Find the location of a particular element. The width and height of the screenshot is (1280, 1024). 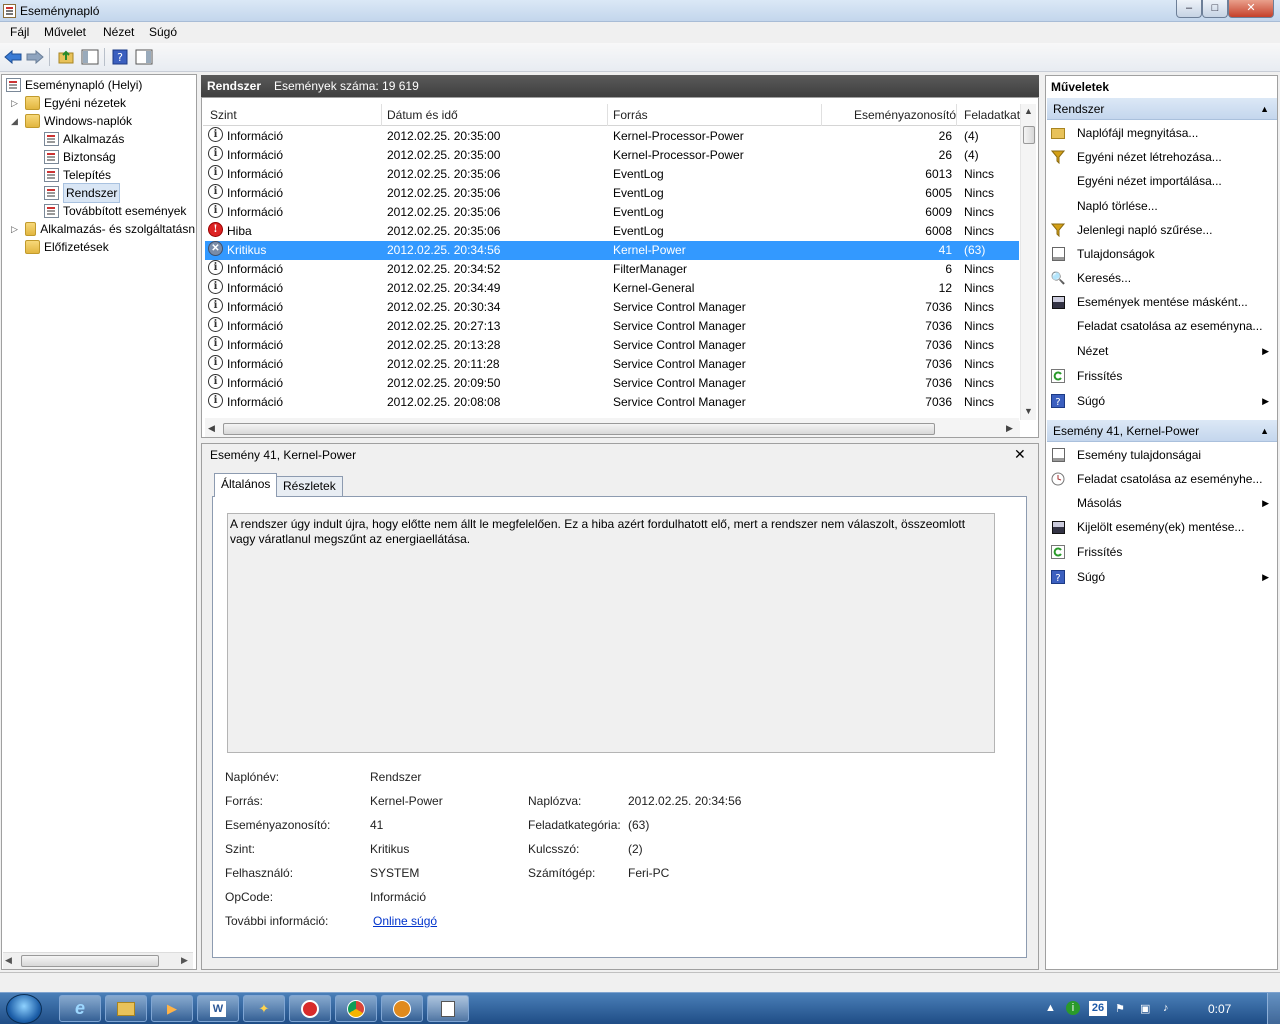

list-horizontal-scrollbar: ◀ ▶ is located at coordinates (612, 429).